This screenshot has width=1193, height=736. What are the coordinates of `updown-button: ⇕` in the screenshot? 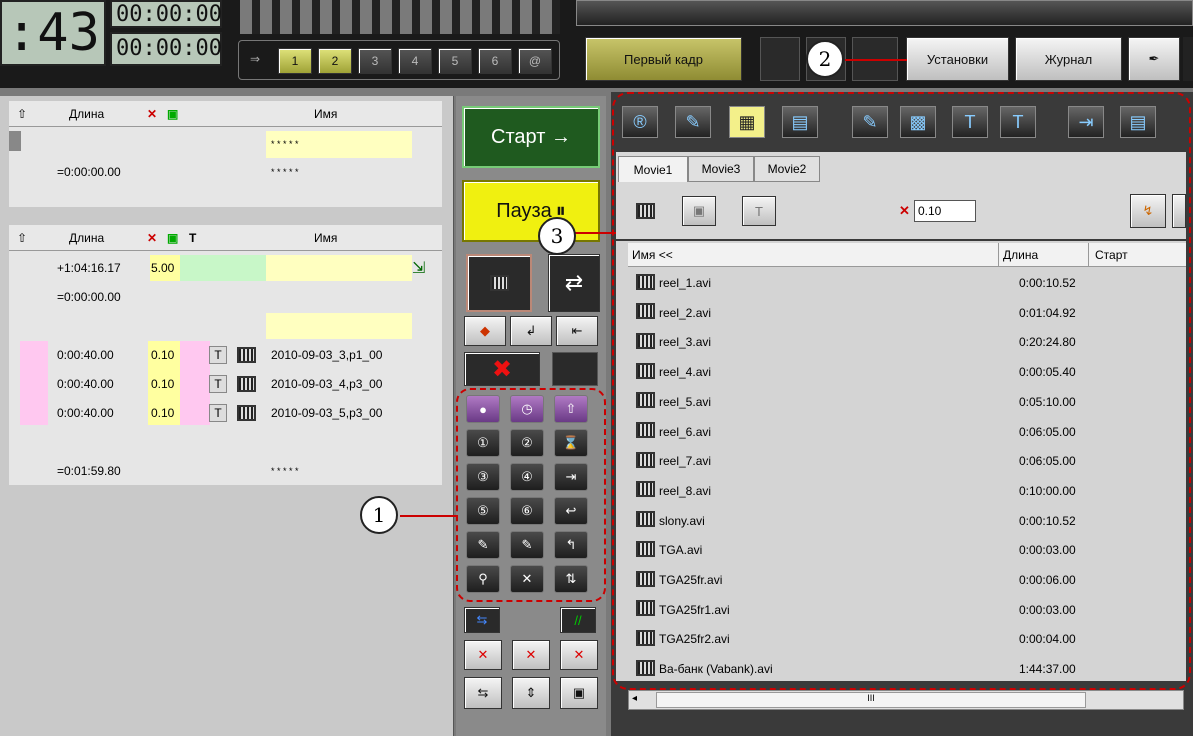 It's located at (531, 693).